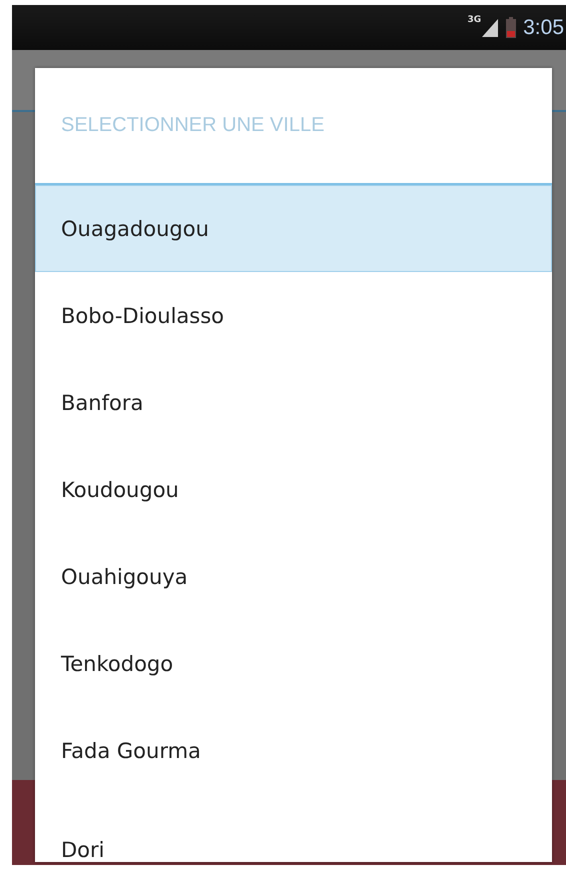  What do you see at coordinates (293, 750) in the screenshot?
I see `city-item: Fada Gourma` at bounding box center [293, 750].